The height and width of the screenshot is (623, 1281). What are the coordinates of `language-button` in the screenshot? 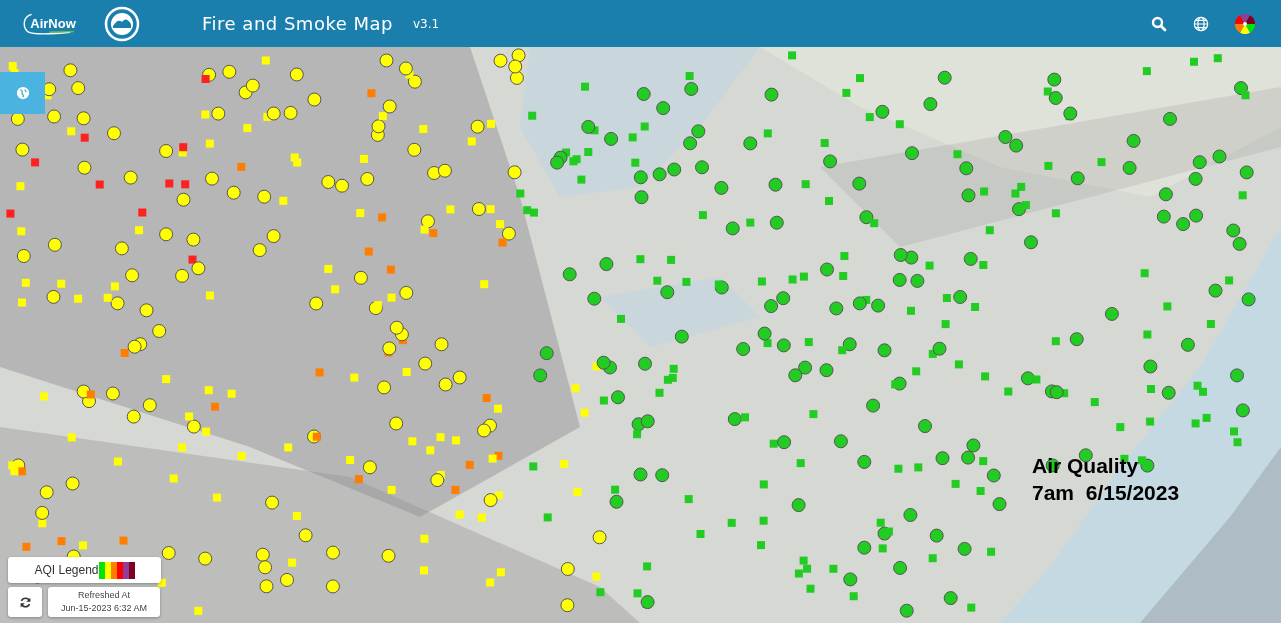 It's located at (1201, 23).